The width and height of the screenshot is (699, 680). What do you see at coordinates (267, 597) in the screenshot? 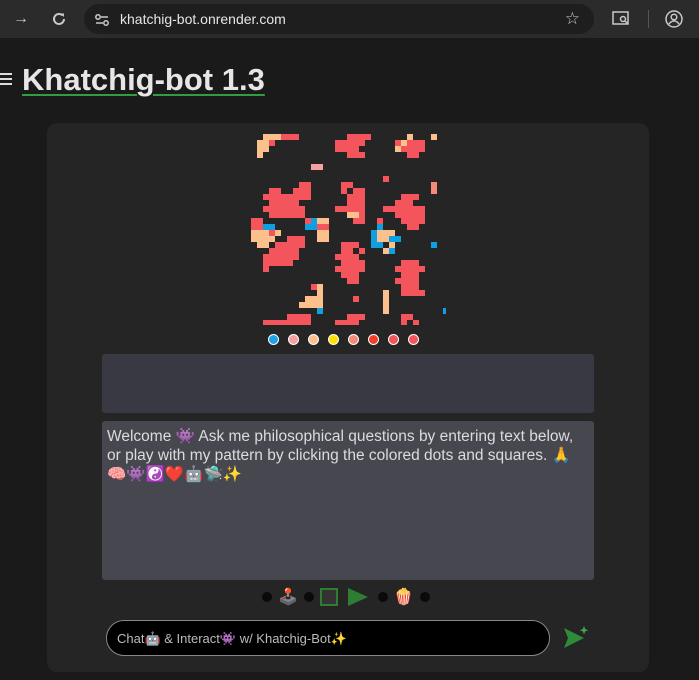
I see `control-dot` at bounding box center [267, 597].